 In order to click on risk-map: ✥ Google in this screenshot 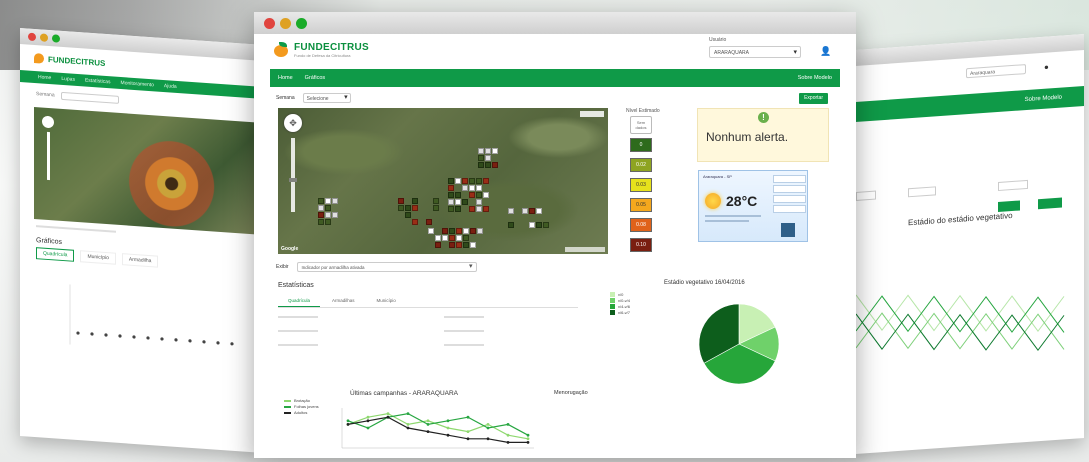, I will do `click(443, 181)`.